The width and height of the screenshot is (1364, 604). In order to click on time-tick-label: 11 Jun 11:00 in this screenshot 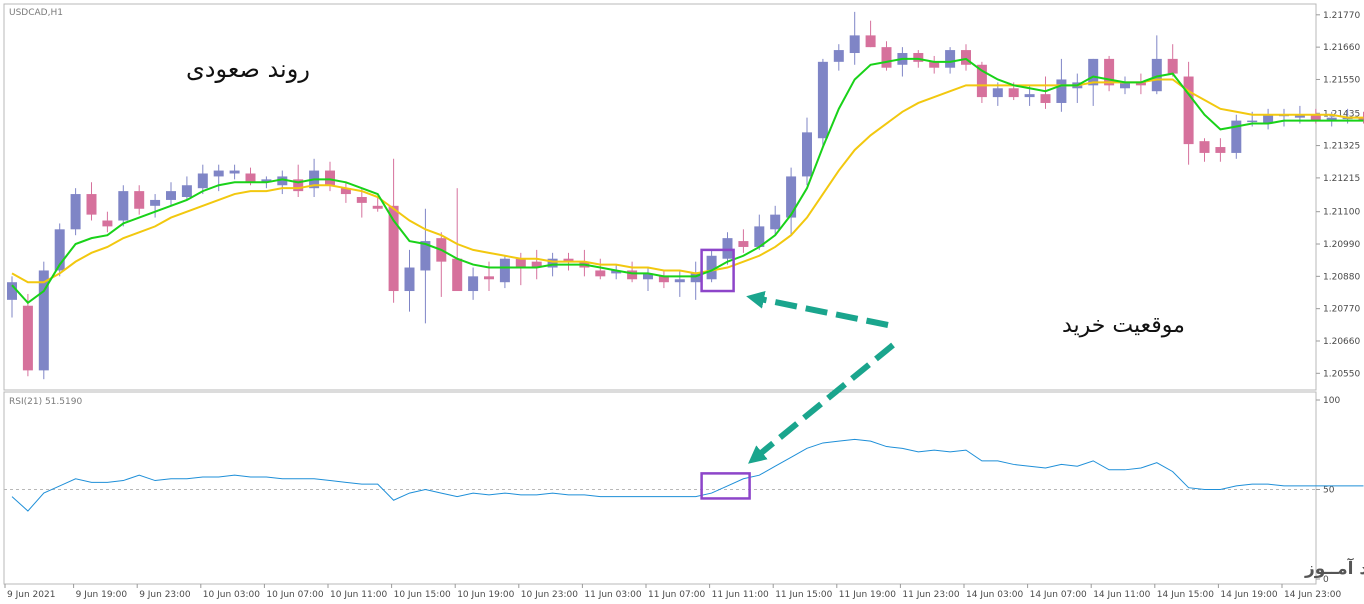, I will do `click(740, 595)`.